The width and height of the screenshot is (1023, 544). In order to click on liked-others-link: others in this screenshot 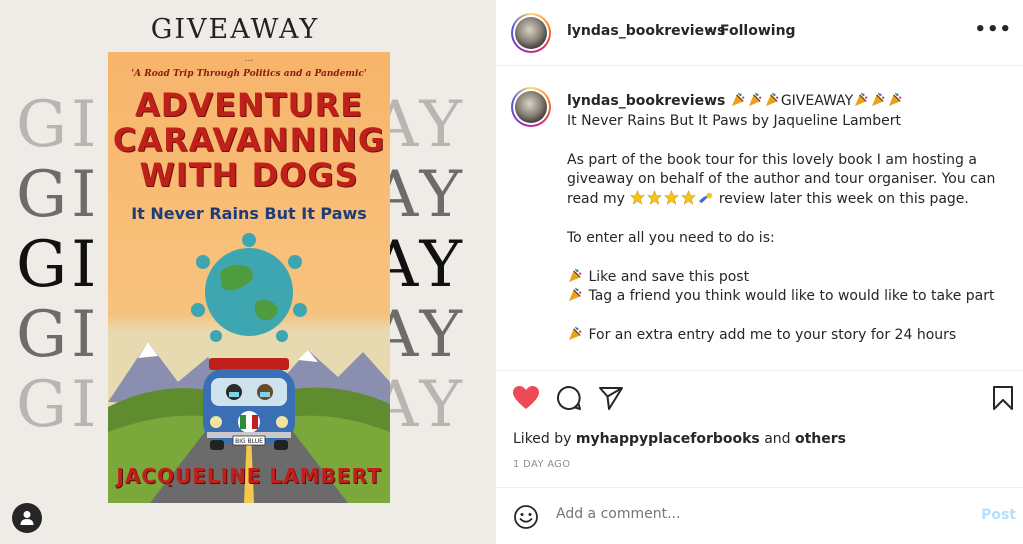, I will do `click(820, 439)`.